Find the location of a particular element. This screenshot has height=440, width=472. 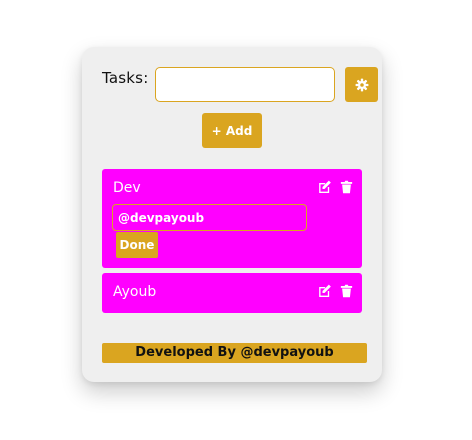

task-item: Dev Done is located at coordinates (232, 218).